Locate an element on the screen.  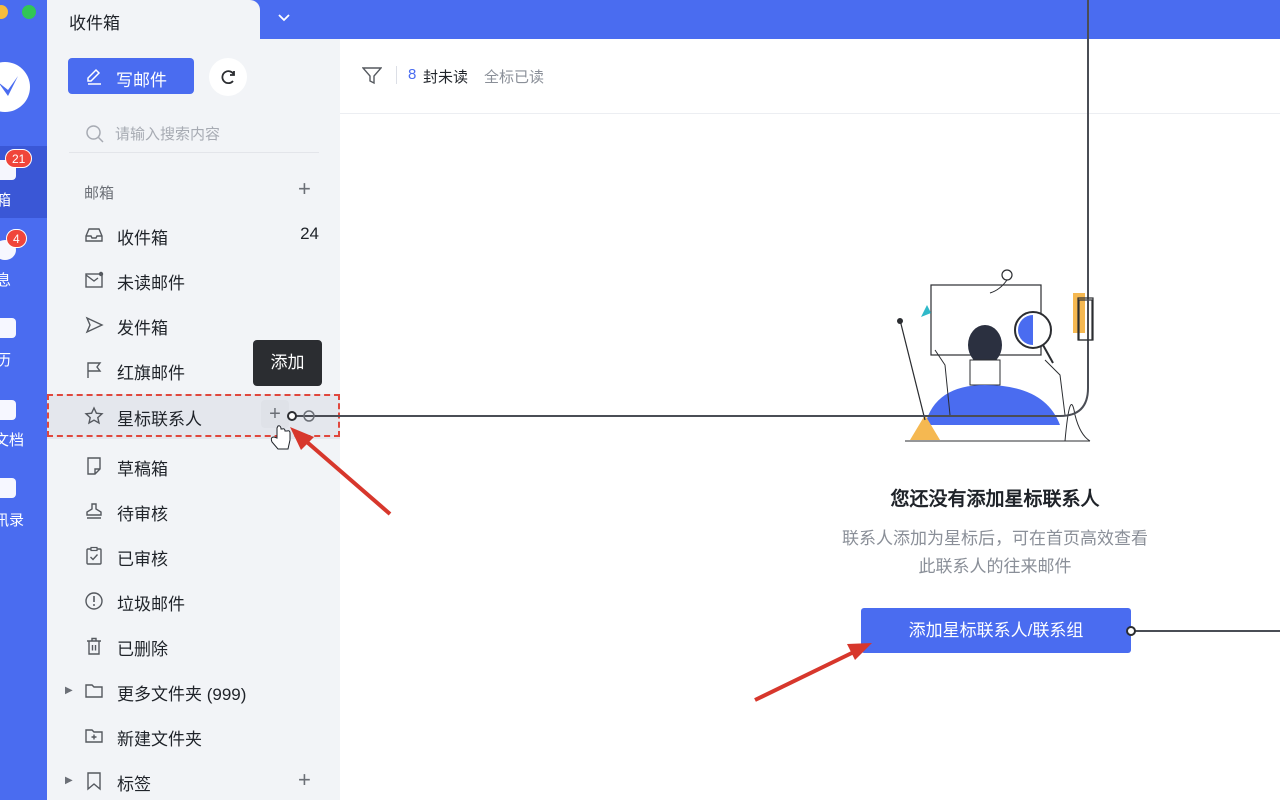
sidebar-item-new-folder: 新建文件夹 is located at coordinates (193, 736).